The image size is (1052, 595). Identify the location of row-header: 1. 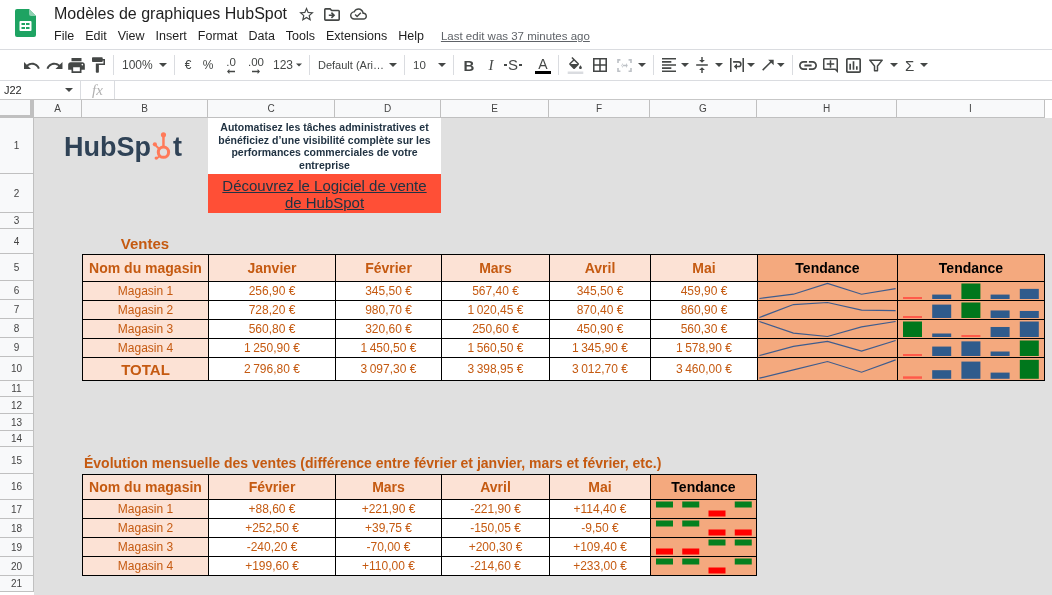
(17, 146).